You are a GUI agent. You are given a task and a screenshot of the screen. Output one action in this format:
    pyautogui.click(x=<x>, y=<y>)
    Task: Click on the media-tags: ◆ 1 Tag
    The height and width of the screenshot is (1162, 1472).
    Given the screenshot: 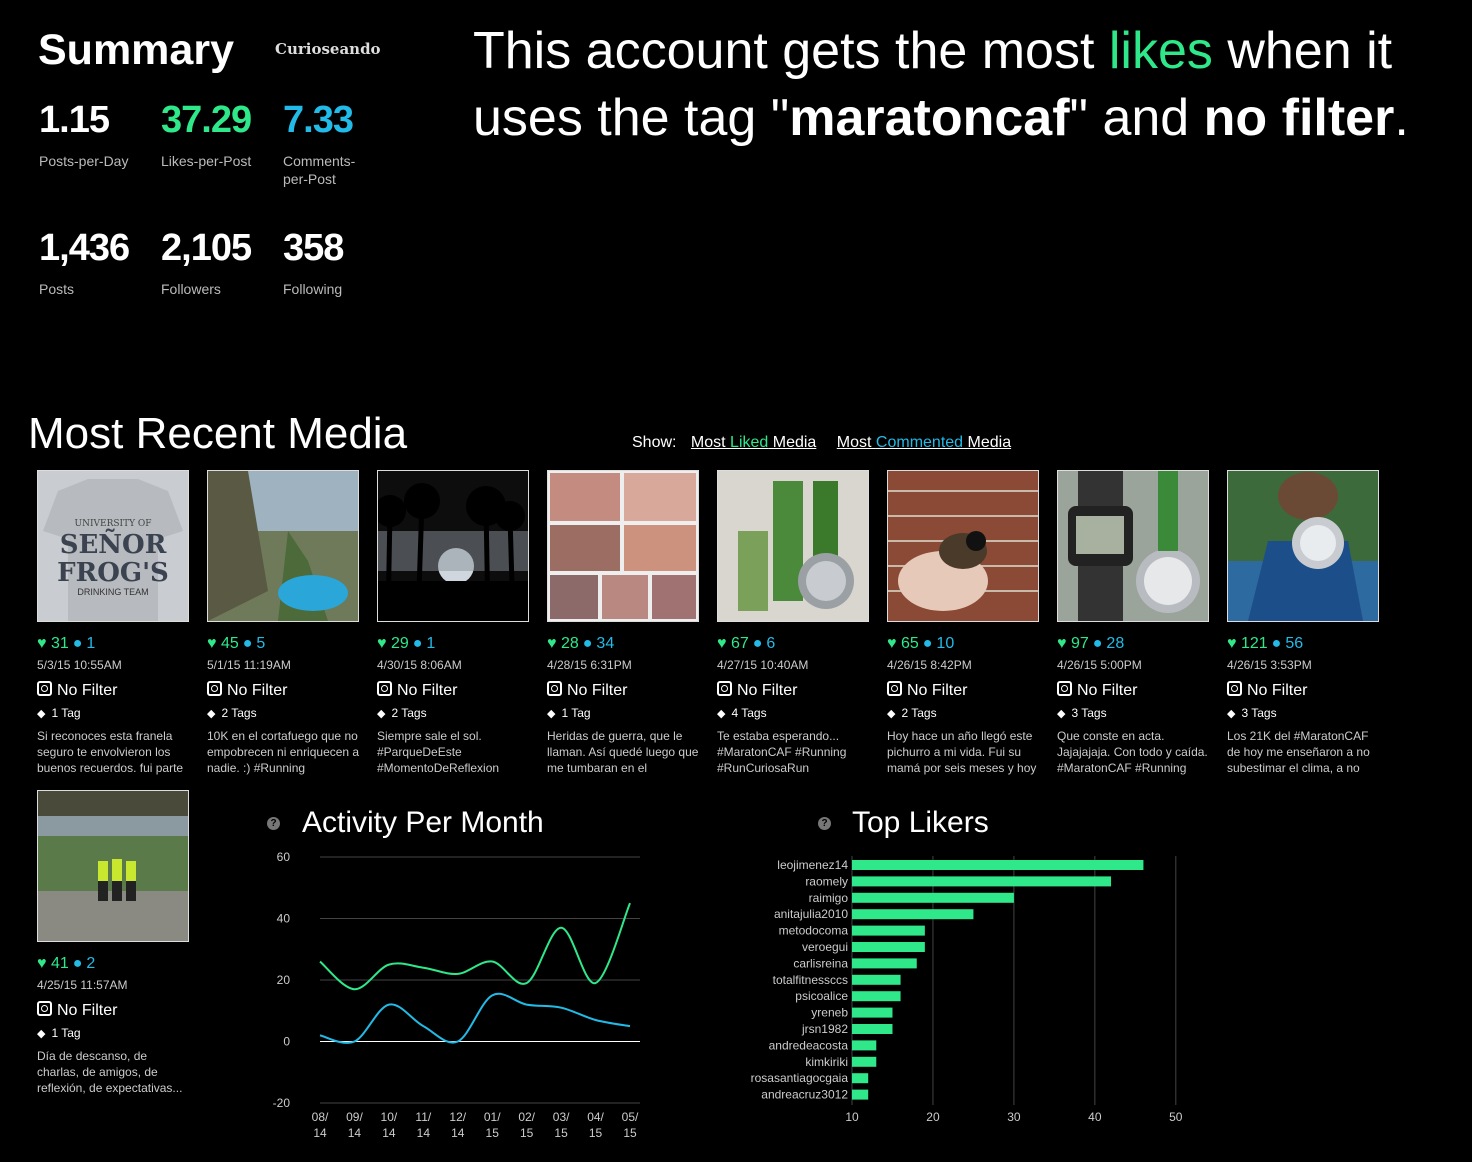 What is the action you would take?
    pyautogui.click(x=114, y=1033)
    